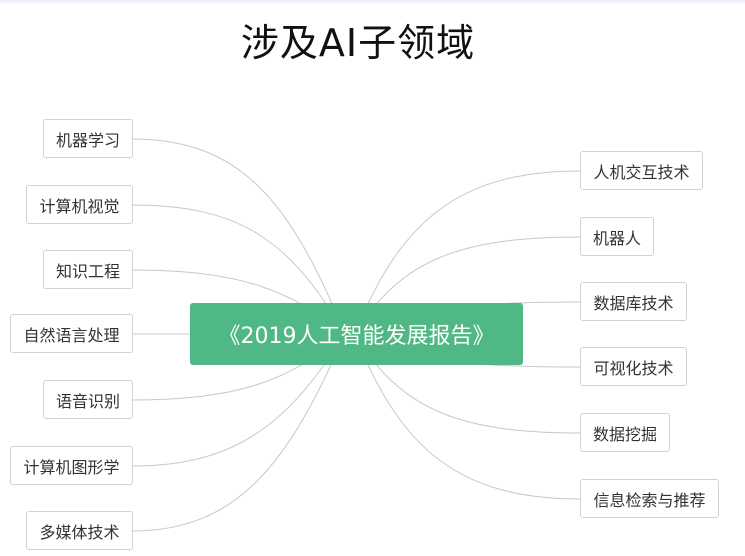 The height and width of the screenshot is (556, 745). What do you see at coordinates (633, 366) in the screenshot?
I see `node-visualization: 可视化技术` at bounding box center [633, 366].